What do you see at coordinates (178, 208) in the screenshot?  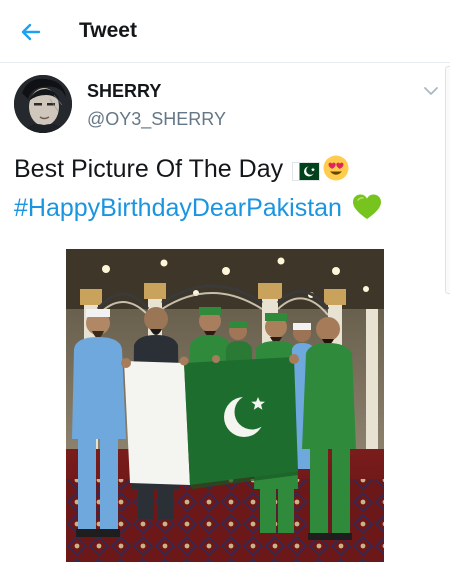 I see `hashtag-link: #HappyBirthdayDearPakistan` at bounding box center [178, 208].